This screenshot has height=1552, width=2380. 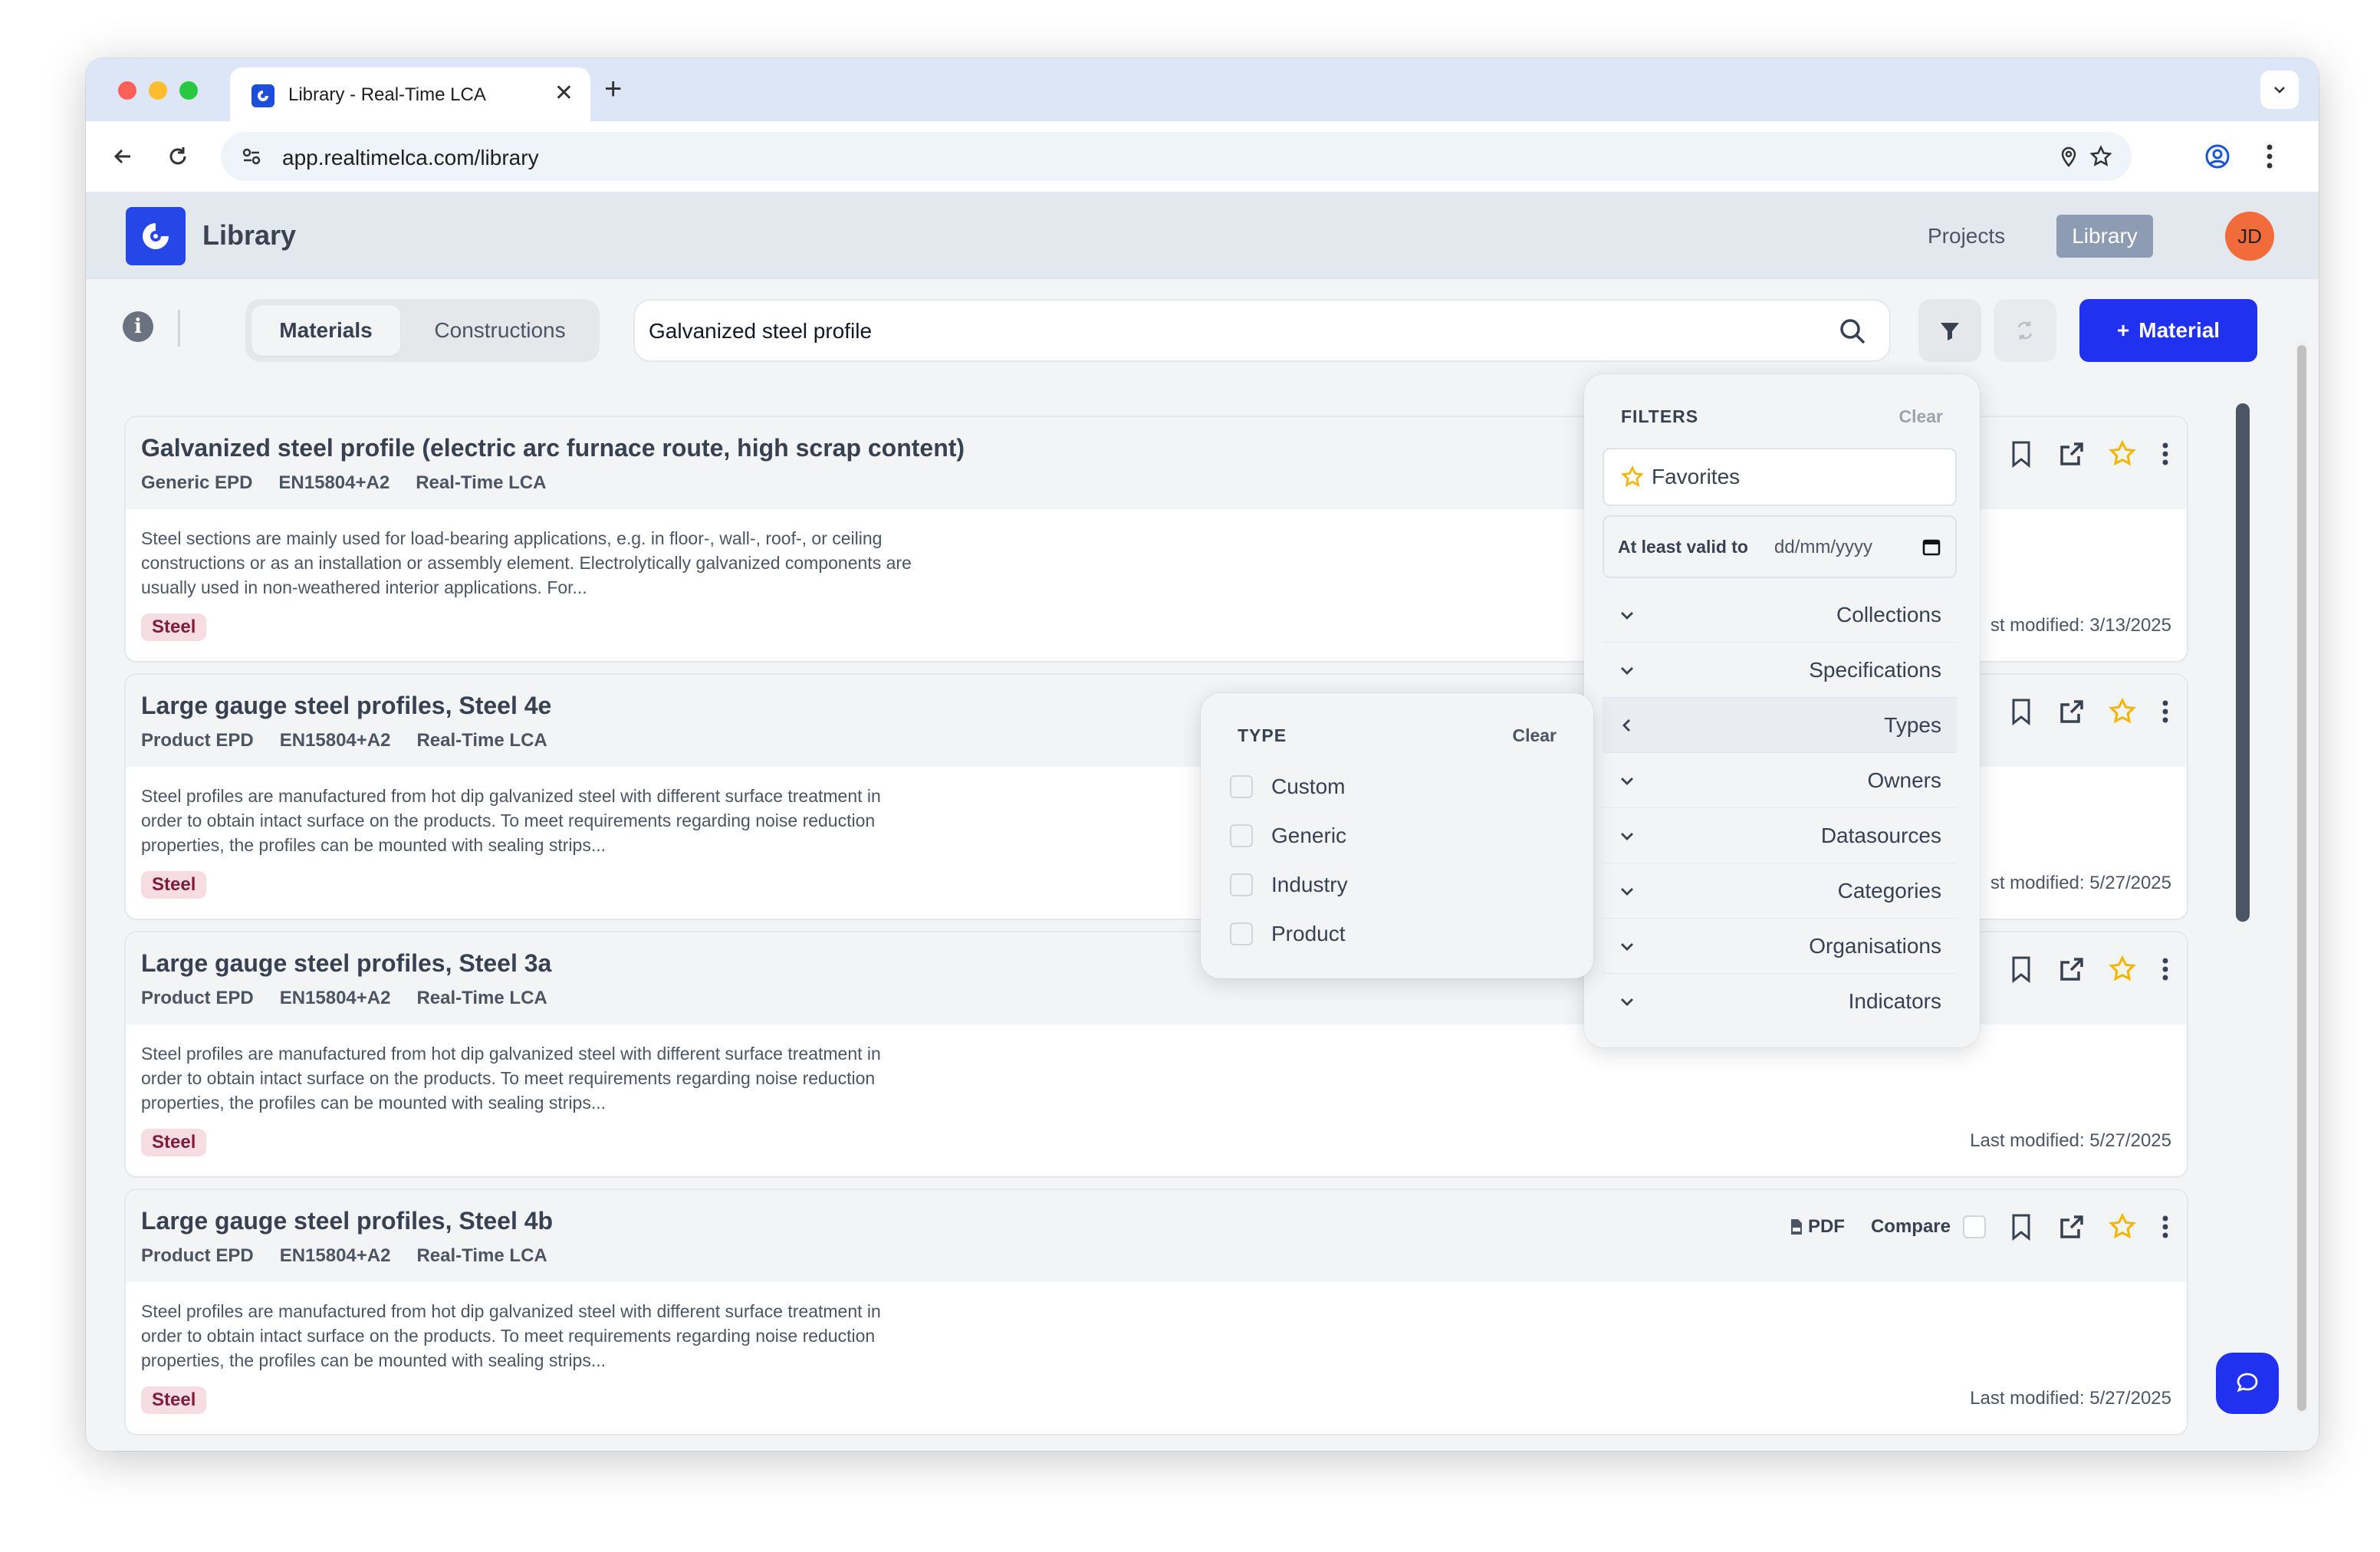 I want to click on valid-date-filter: At least valid to dd/mm/yyyy, so click(x=1780, y=546).